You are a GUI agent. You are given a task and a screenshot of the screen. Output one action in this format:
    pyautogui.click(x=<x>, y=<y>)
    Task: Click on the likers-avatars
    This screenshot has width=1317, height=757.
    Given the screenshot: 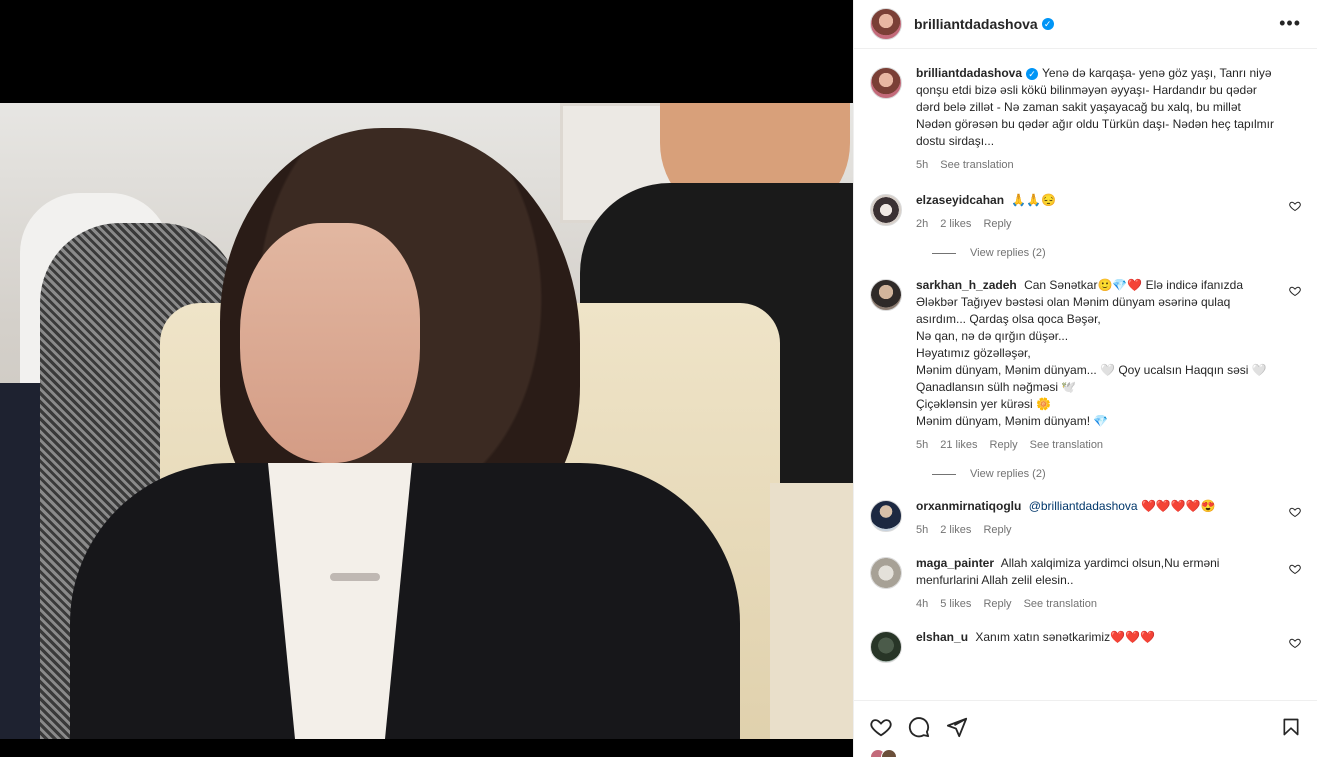 What is the action you would take?
    pyautogui.click(x=883, y=753)
    